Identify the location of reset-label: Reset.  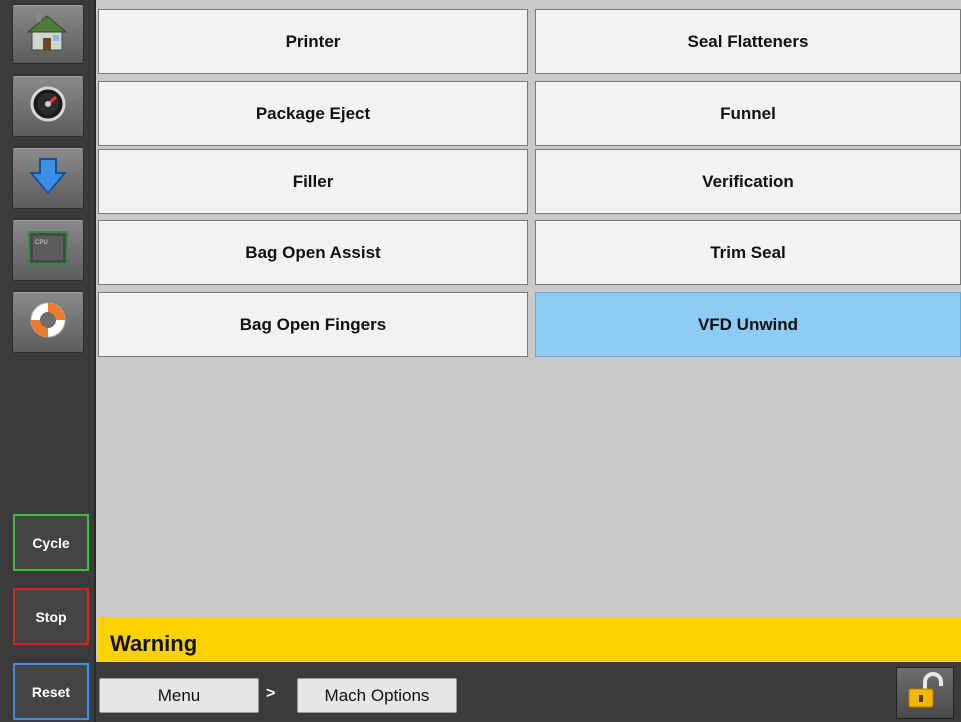
(51, 691).